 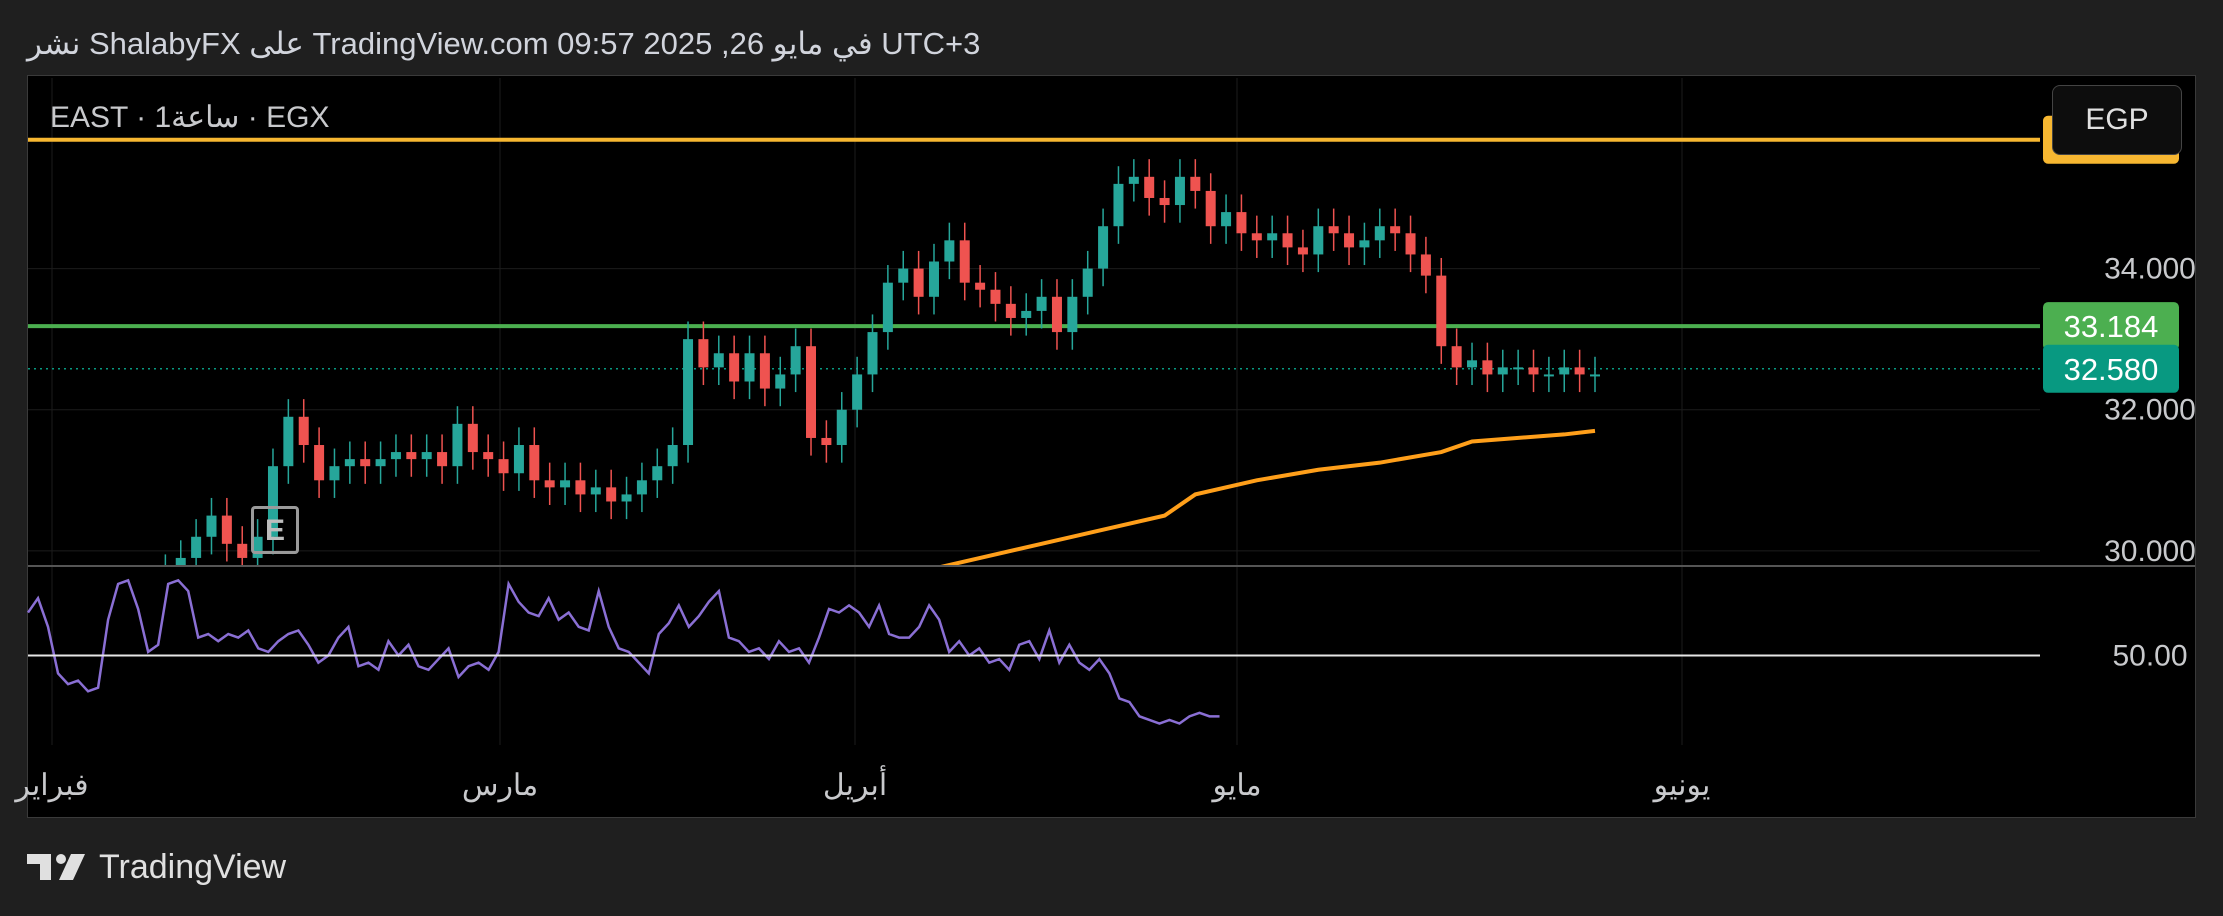 What do you see at coordinates (2117, 120) in the screenshot?
I see `currency-button: EGP` at bounding box center [2117, 120].